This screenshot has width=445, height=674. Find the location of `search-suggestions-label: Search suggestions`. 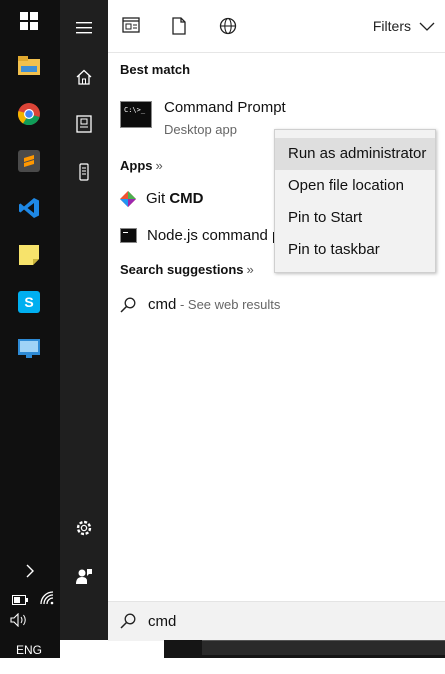

search-suggestions-label: Search suggestions is located at coordinates (182, 269).